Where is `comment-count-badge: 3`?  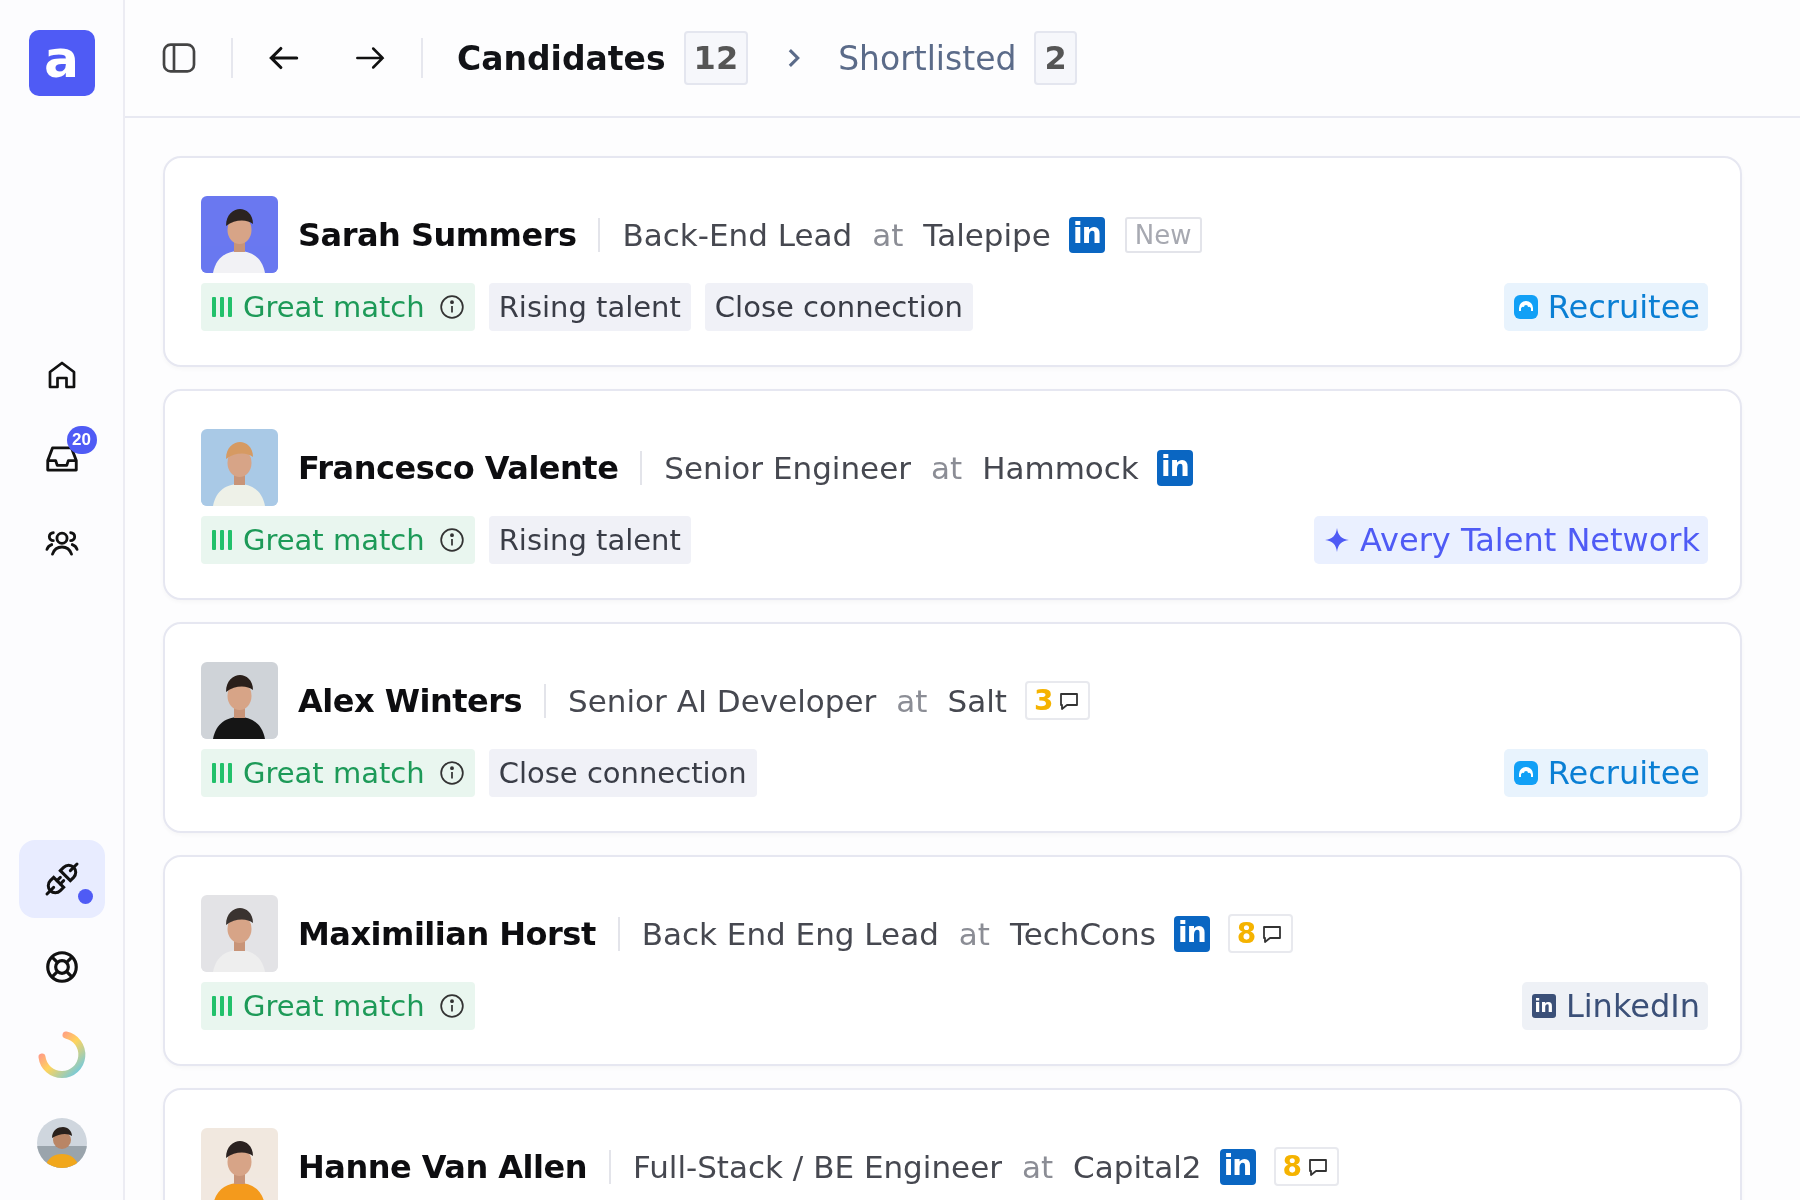 comment-count-badge: 3 is located at coordinates (1057, 700).